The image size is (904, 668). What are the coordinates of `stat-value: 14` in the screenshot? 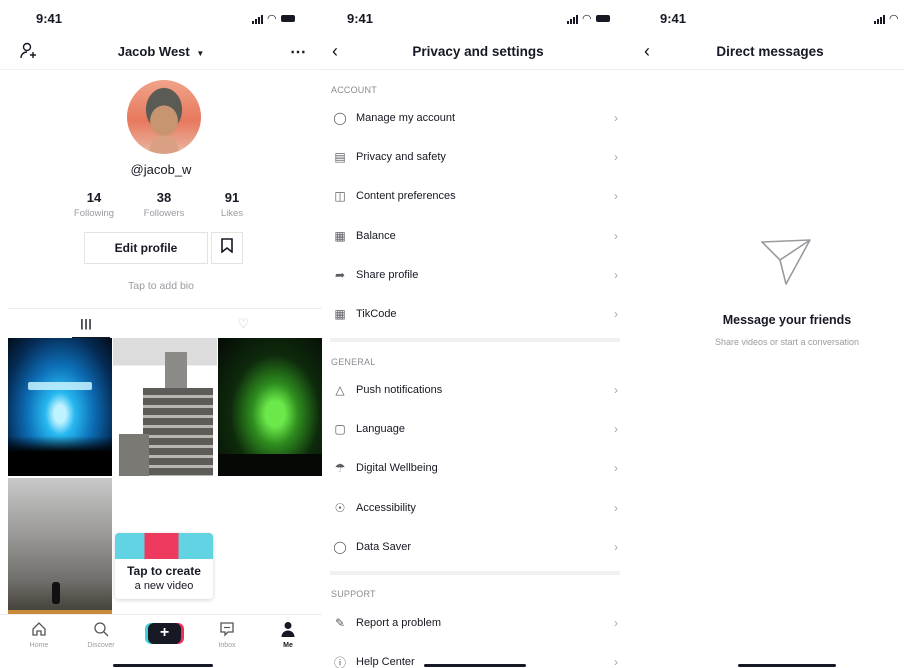 It's located at (94, 197).